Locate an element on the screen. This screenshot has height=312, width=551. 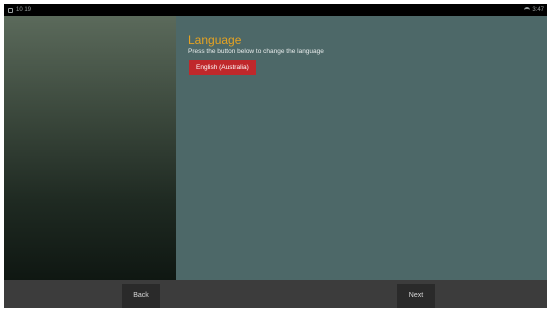
next-button: Next is located at coordinates (416, 296).